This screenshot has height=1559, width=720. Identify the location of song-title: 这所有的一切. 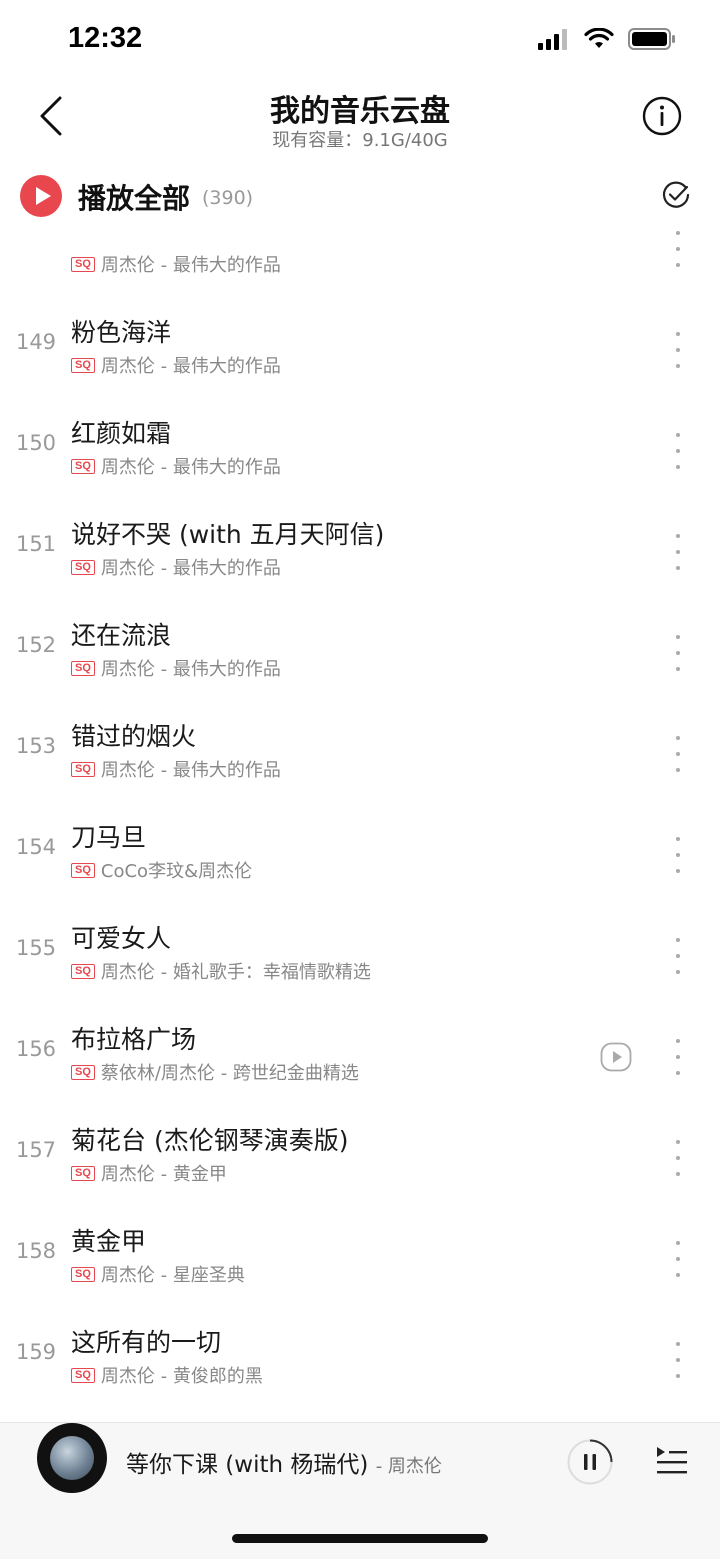
(146, 1342).